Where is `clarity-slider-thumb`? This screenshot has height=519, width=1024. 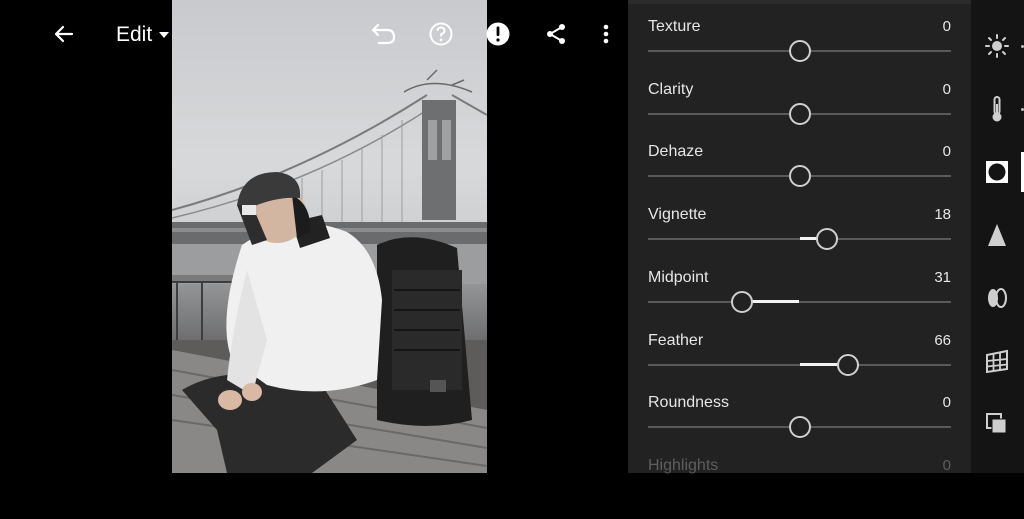 clarity-slider-thumb is located at coordinates (799, 113).